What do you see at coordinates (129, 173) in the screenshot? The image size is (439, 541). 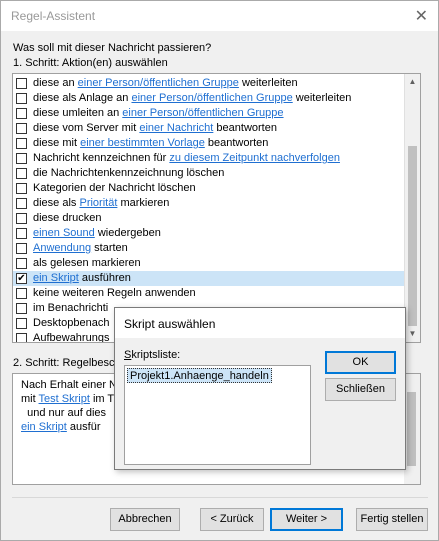 I see `action-text: die Nachrichtenkennzeichnung löschen` at bounding box center [129, 173].